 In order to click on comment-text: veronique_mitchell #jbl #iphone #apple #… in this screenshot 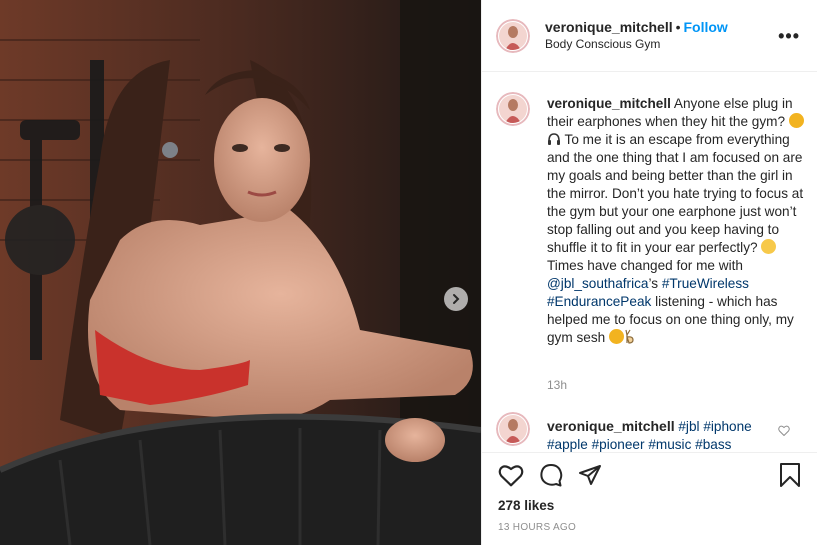, I will do `click(652, 434)`.